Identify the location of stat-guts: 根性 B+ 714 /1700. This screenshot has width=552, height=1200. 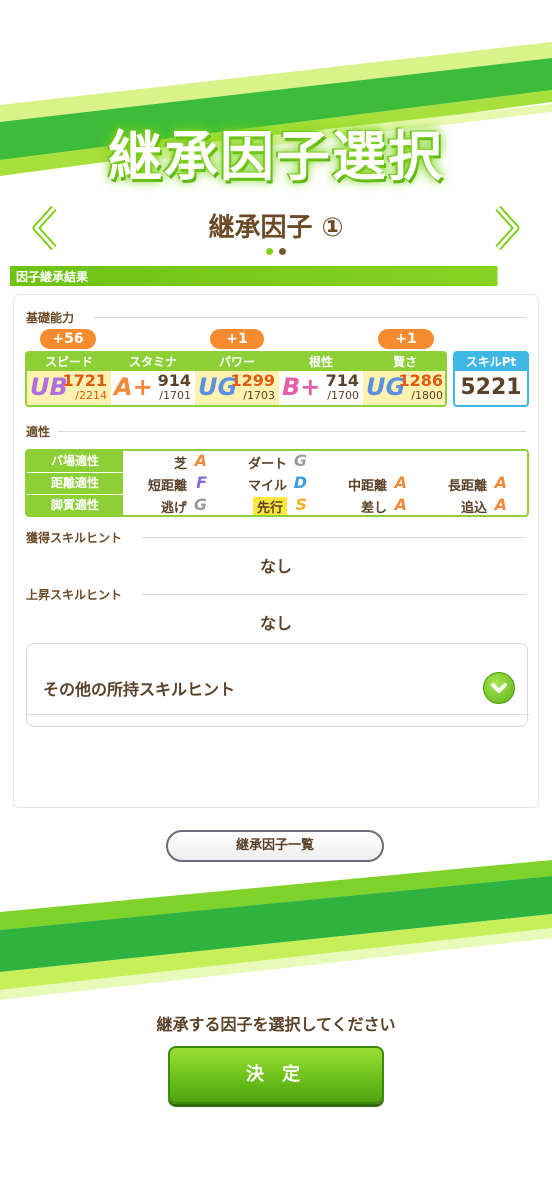
(321, 379).